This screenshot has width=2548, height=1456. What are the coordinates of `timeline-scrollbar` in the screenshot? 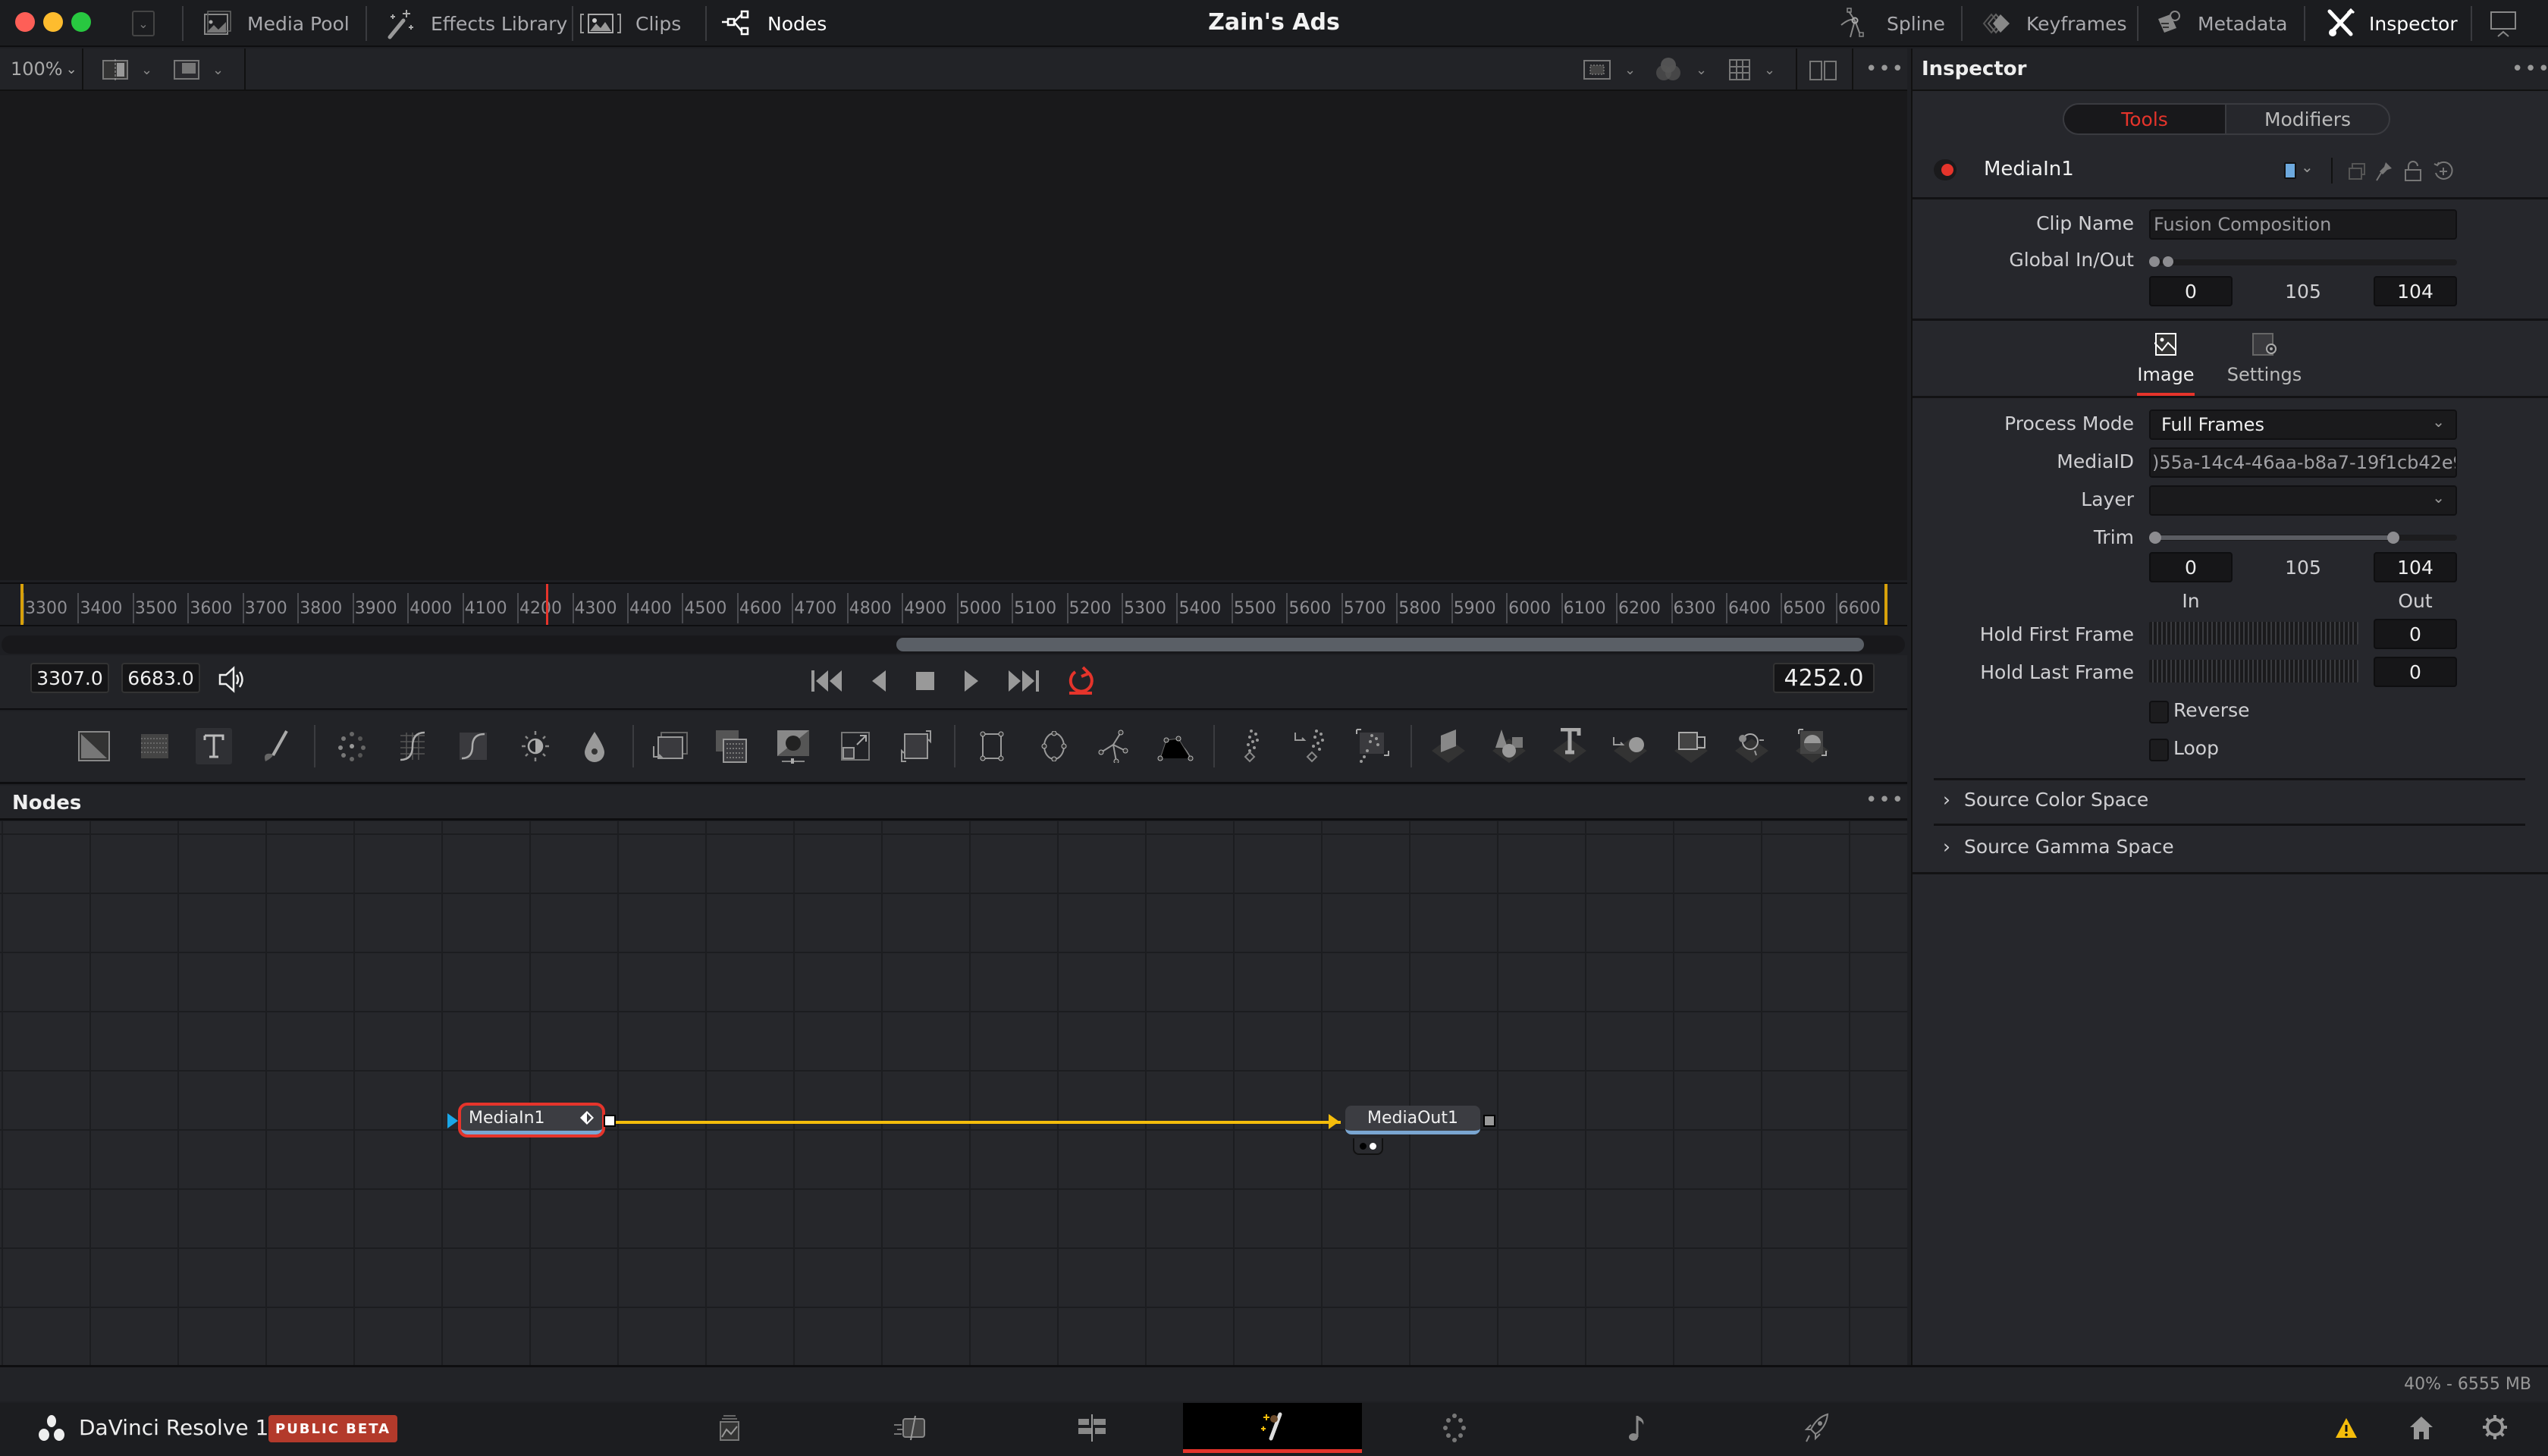 It's located at (953, 644).